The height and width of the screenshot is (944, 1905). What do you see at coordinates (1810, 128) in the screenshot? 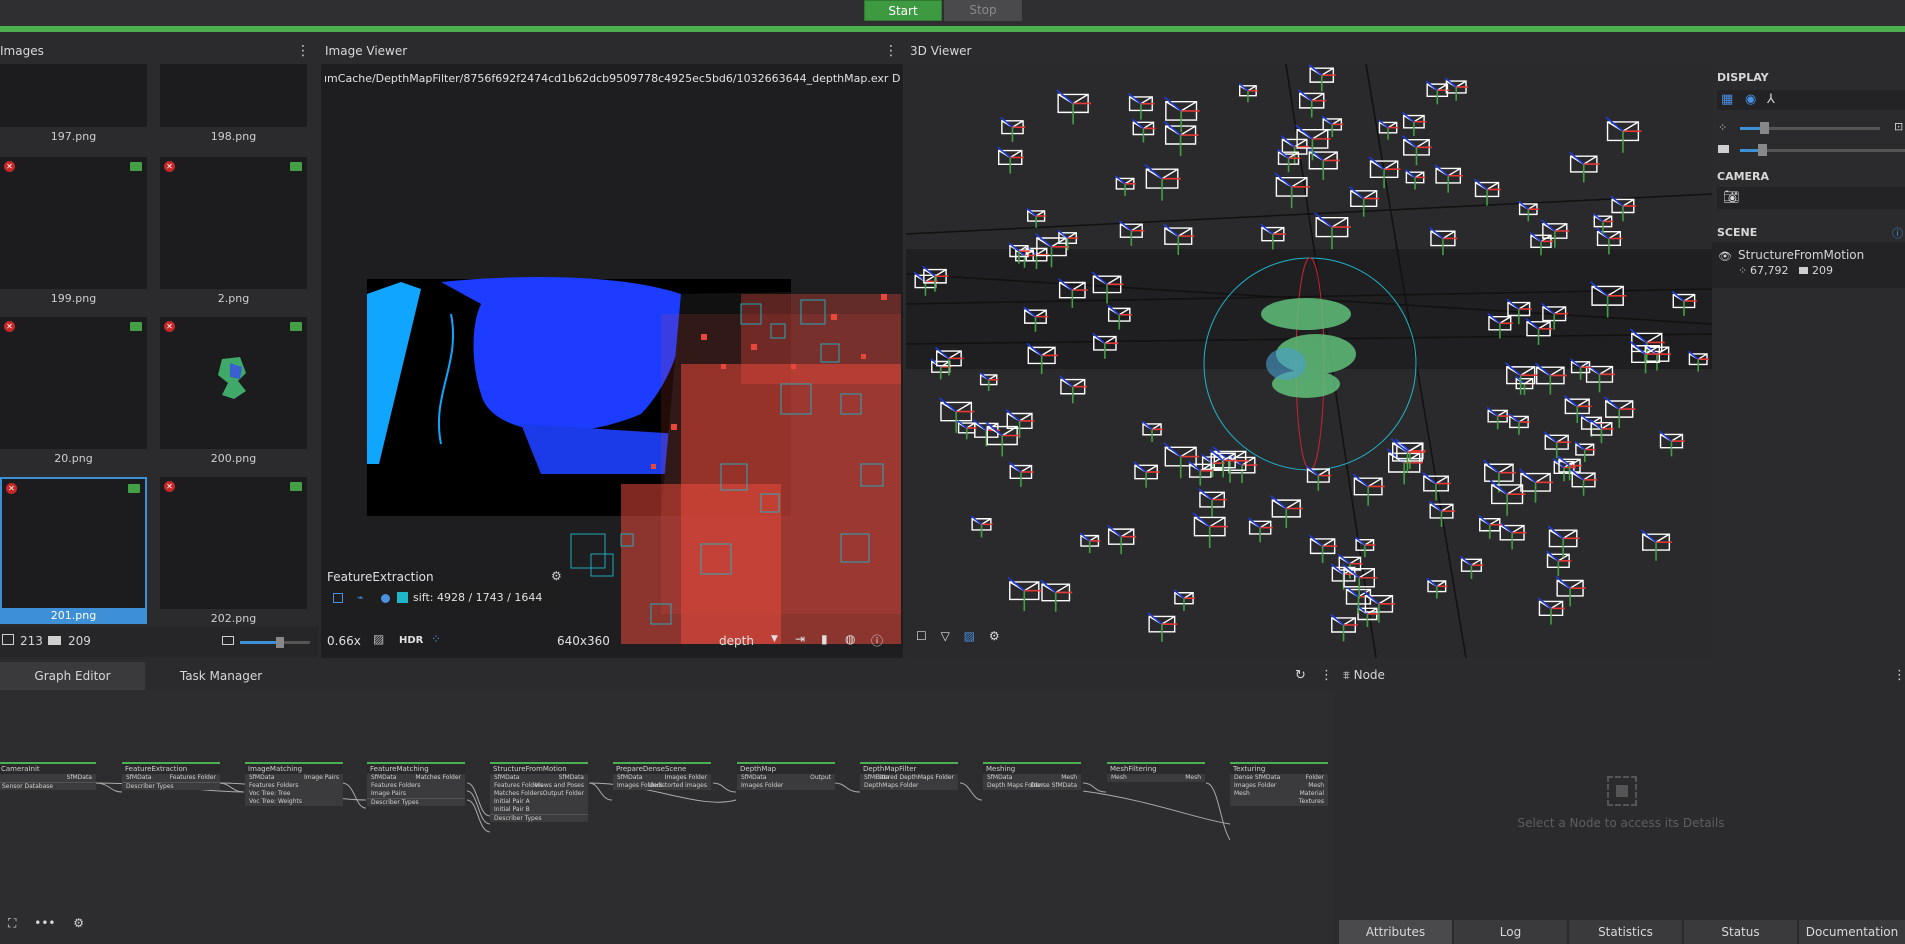
I see `point-size-slider` at bounding box center [1810, 128].